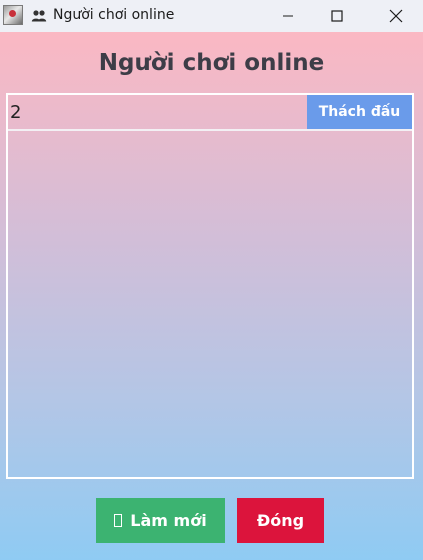  I want to click on minimize-button, so click(288, 16).